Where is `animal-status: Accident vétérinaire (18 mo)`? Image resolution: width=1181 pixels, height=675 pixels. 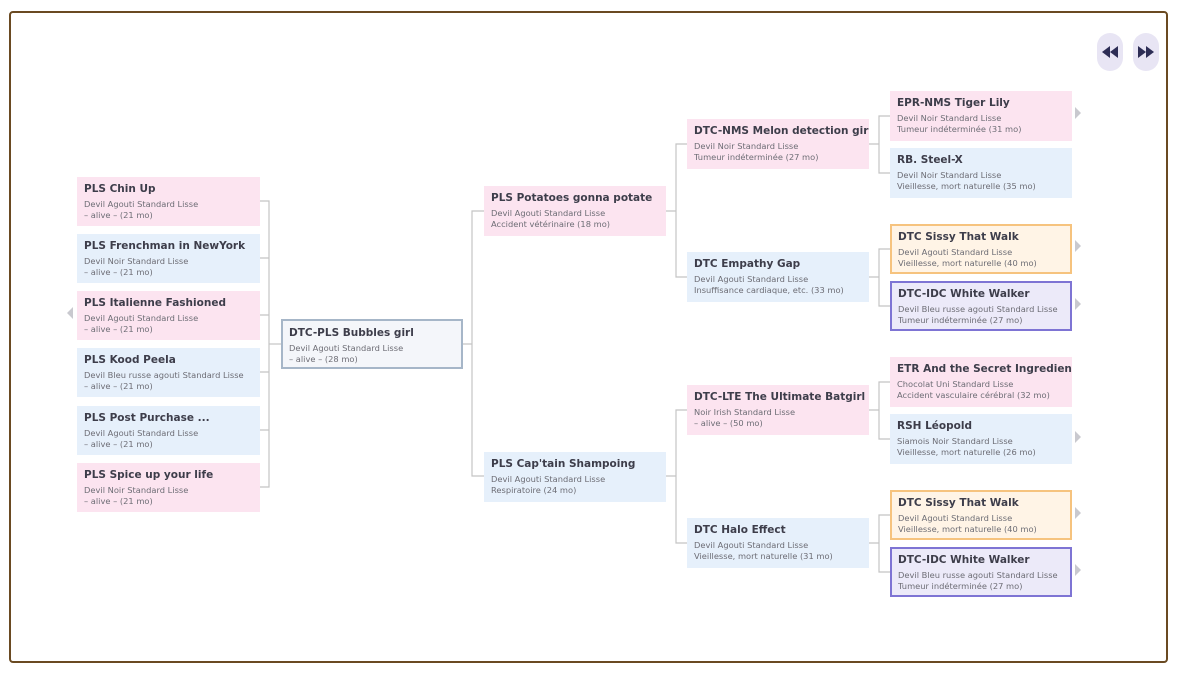
animal-status: Accident vétérinaire (18 mo) is located at coordinates (551, 224).